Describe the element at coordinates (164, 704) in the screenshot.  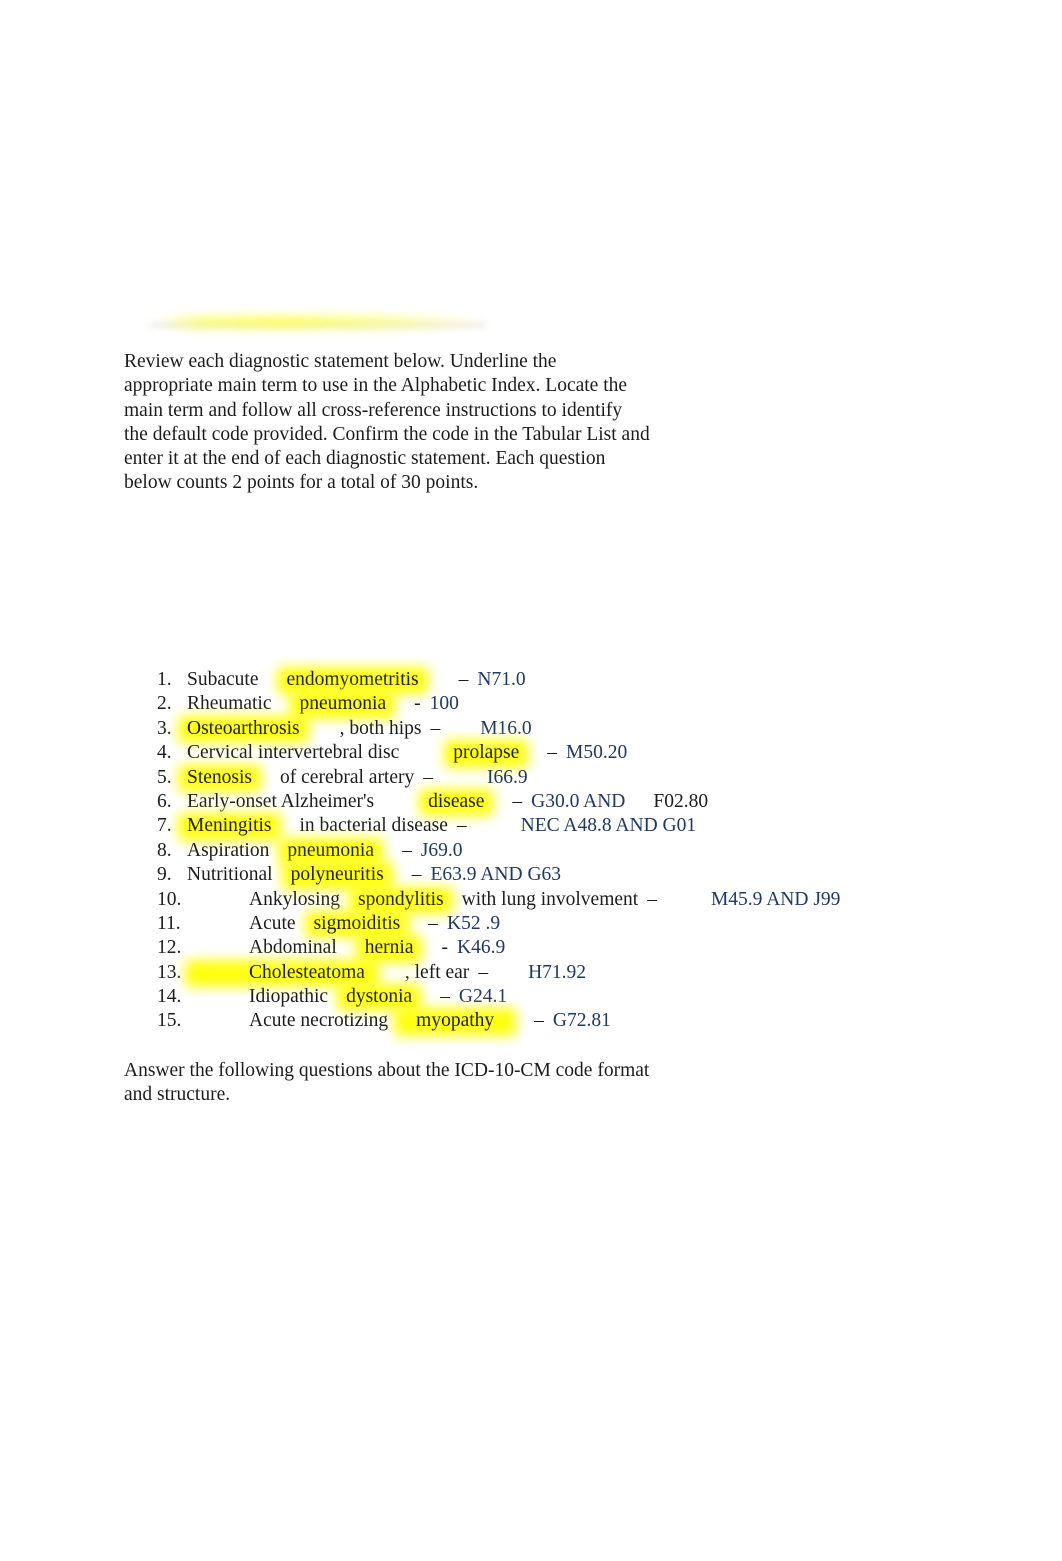
I see `item-number: 2.` at that location.